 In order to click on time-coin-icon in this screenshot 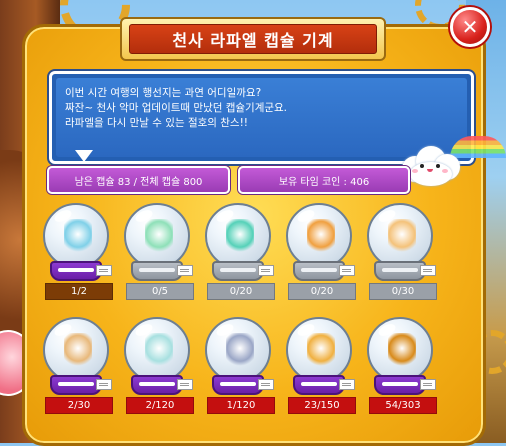, I will do `click(402, 350)`.